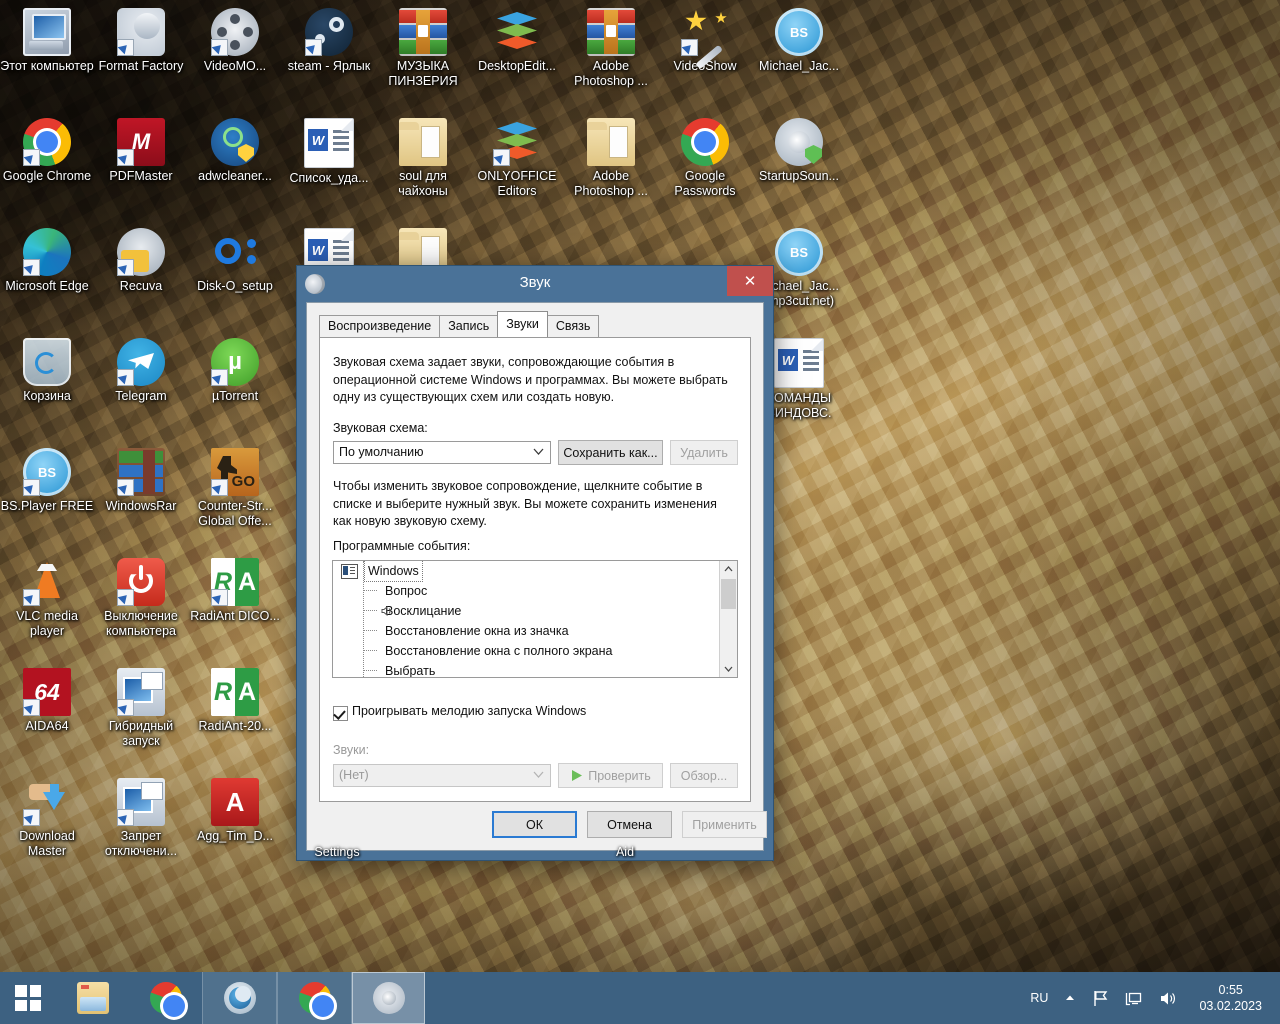  I want to click on test-sound-button: Проверить, so click(610, 775).